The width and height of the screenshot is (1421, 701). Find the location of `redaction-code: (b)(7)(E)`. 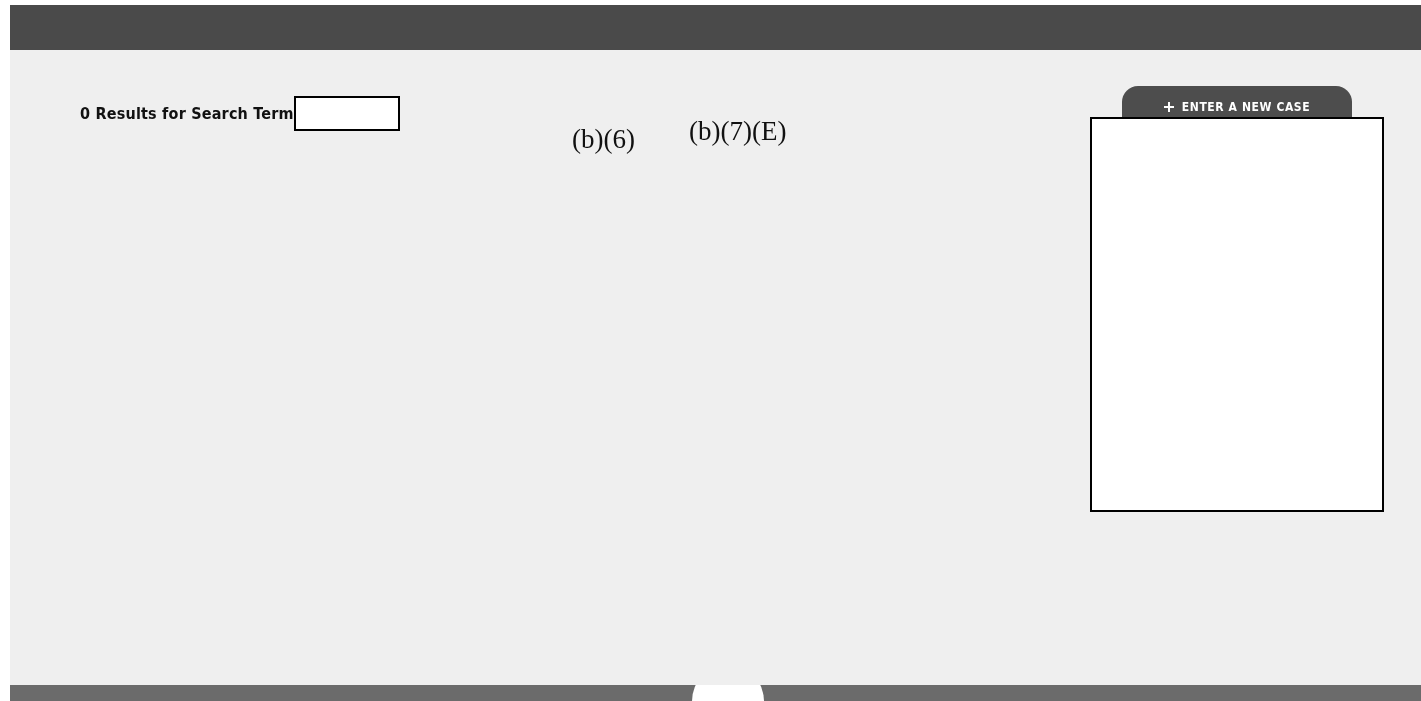

redaction-code: (b)(7)(E) is located at coordinates (737, 131).